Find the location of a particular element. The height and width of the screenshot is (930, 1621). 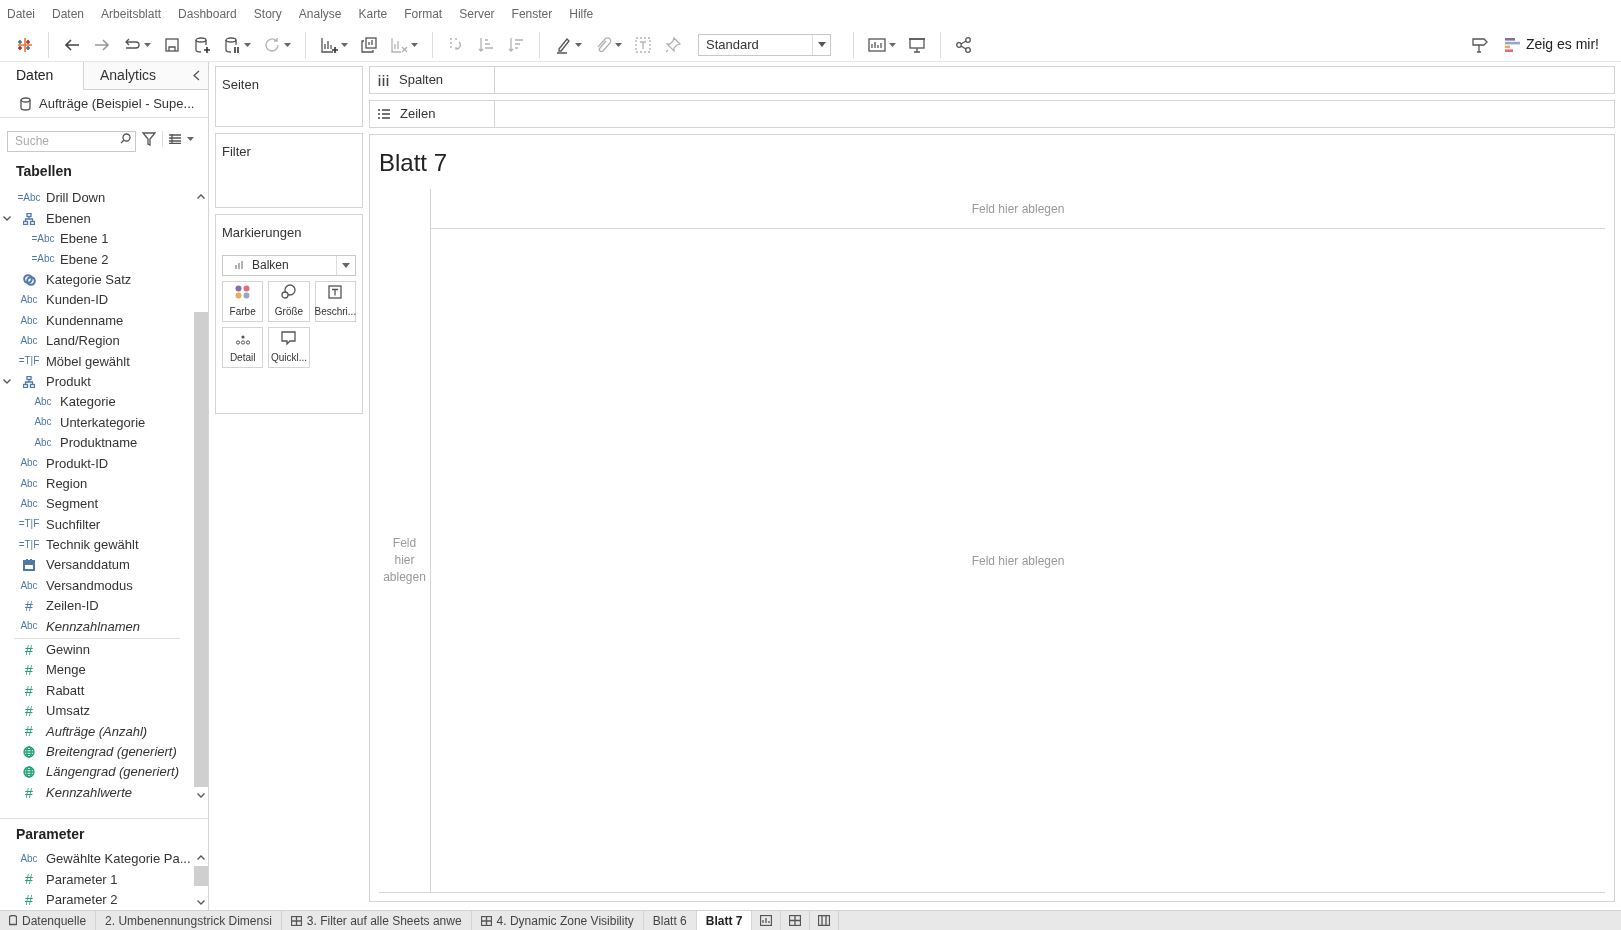

save-icon is located at coordinates (172, 44).